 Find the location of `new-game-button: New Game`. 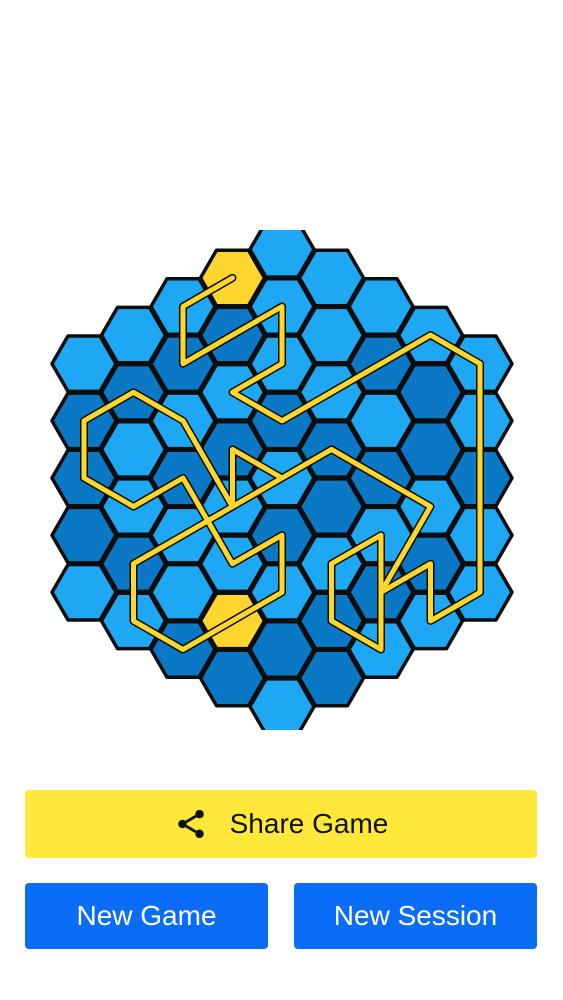

new-game-button: New Game is located at coordinates (146, 916).